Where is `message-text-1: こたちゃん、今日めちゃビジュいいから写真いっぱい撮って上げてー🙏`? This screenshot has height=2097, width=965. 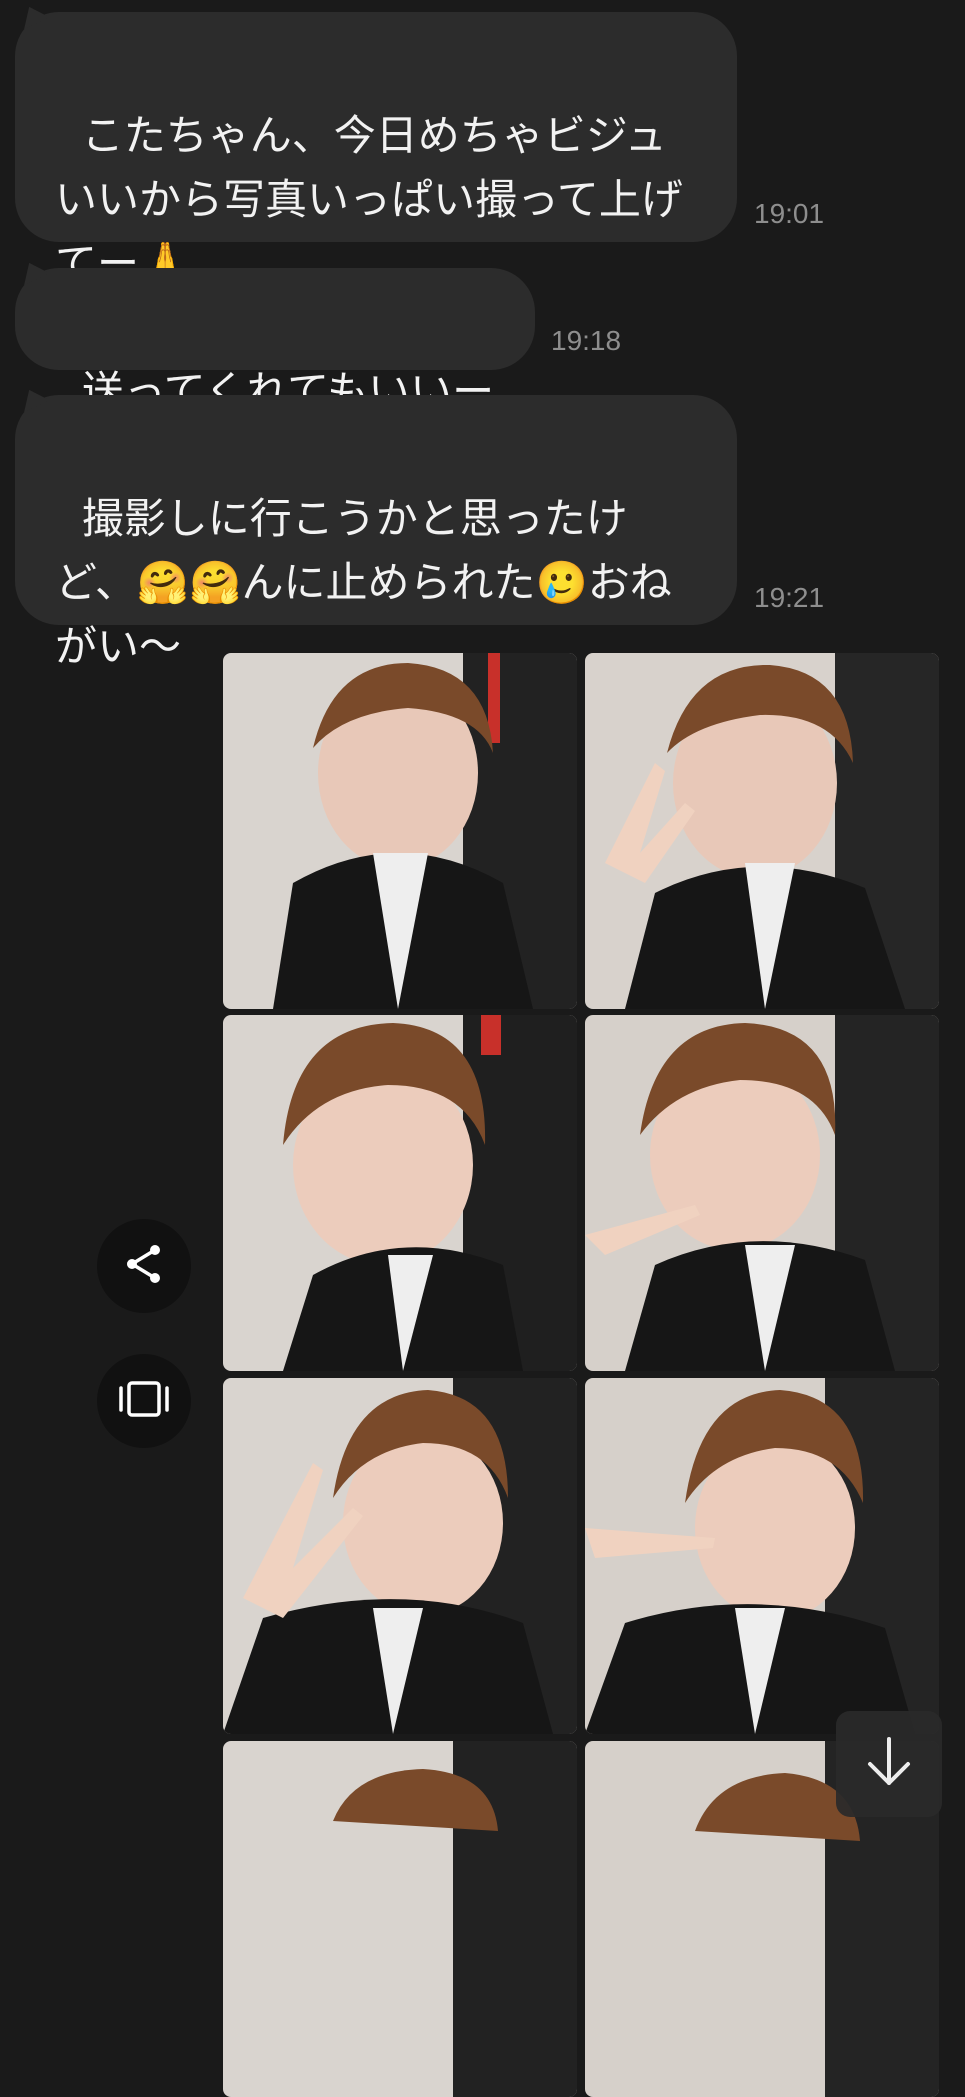
message-text-1: こたちゃん、今日めちゃビジュいいから写真いっぱい撮って上げてー🙏 is located at coordinates (369, 199).